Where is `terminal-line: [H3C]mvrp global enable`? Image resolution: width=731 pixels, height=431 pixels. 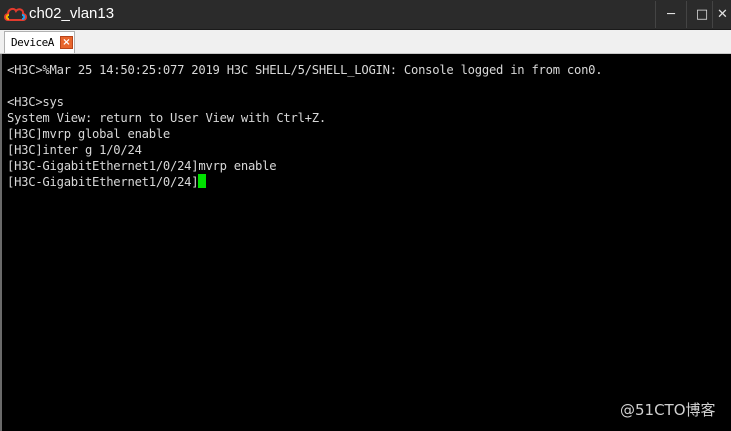
terminal-line: [H3C]mvrp global enable is located at coordinates (89, 134).